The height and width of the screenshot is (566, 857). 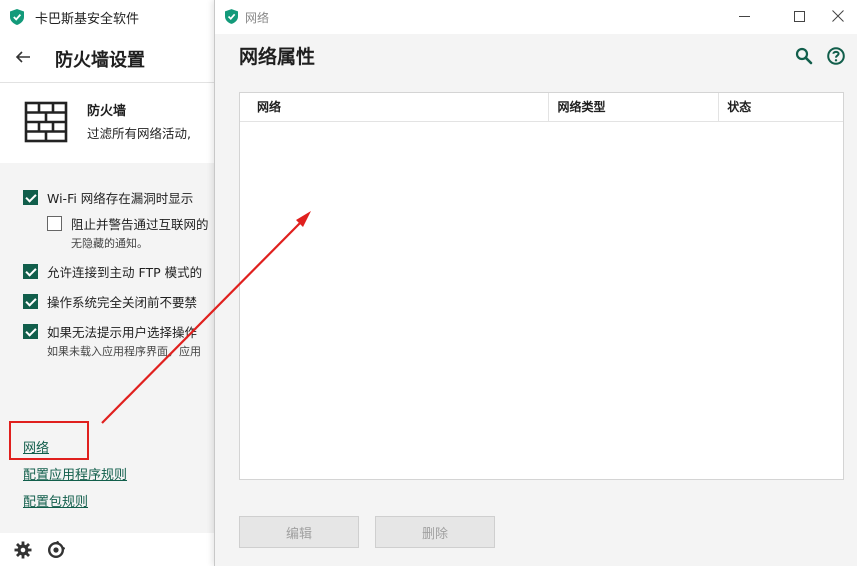 What do you see at coordinates (56, 550) in the screenshot?
I see `support-icon` at bounding box center [56, 550].